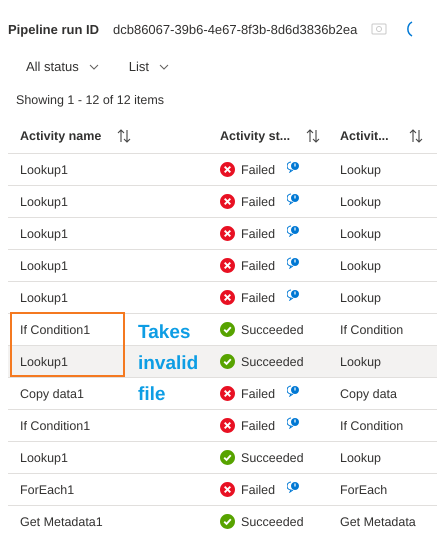 The width and height of the screenshot is (437, 537). What do you see at coordinates (148, 66) in the screenshot?
I see `filter-dropdown: List` at bounding box center [148, 66].